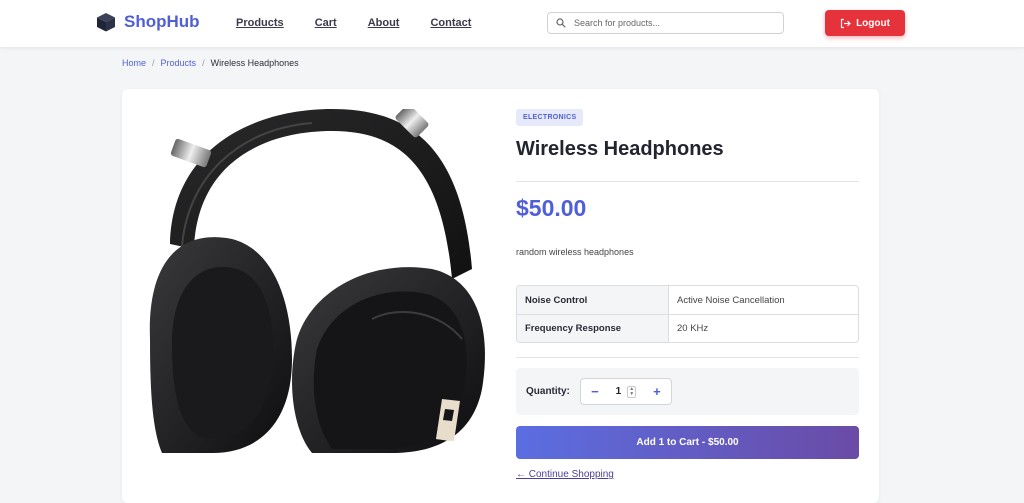 The image size is (1024, 503). I want to click on breadcrumb: Home / Products / Wireless Headphones, so click(210, 63).